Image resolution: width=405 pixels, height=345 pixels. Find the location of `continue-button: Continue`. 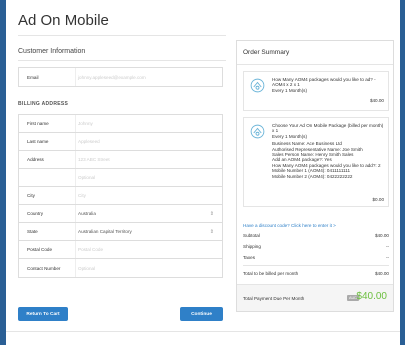

continue-button: Continue is located at coordinates (201, 314).